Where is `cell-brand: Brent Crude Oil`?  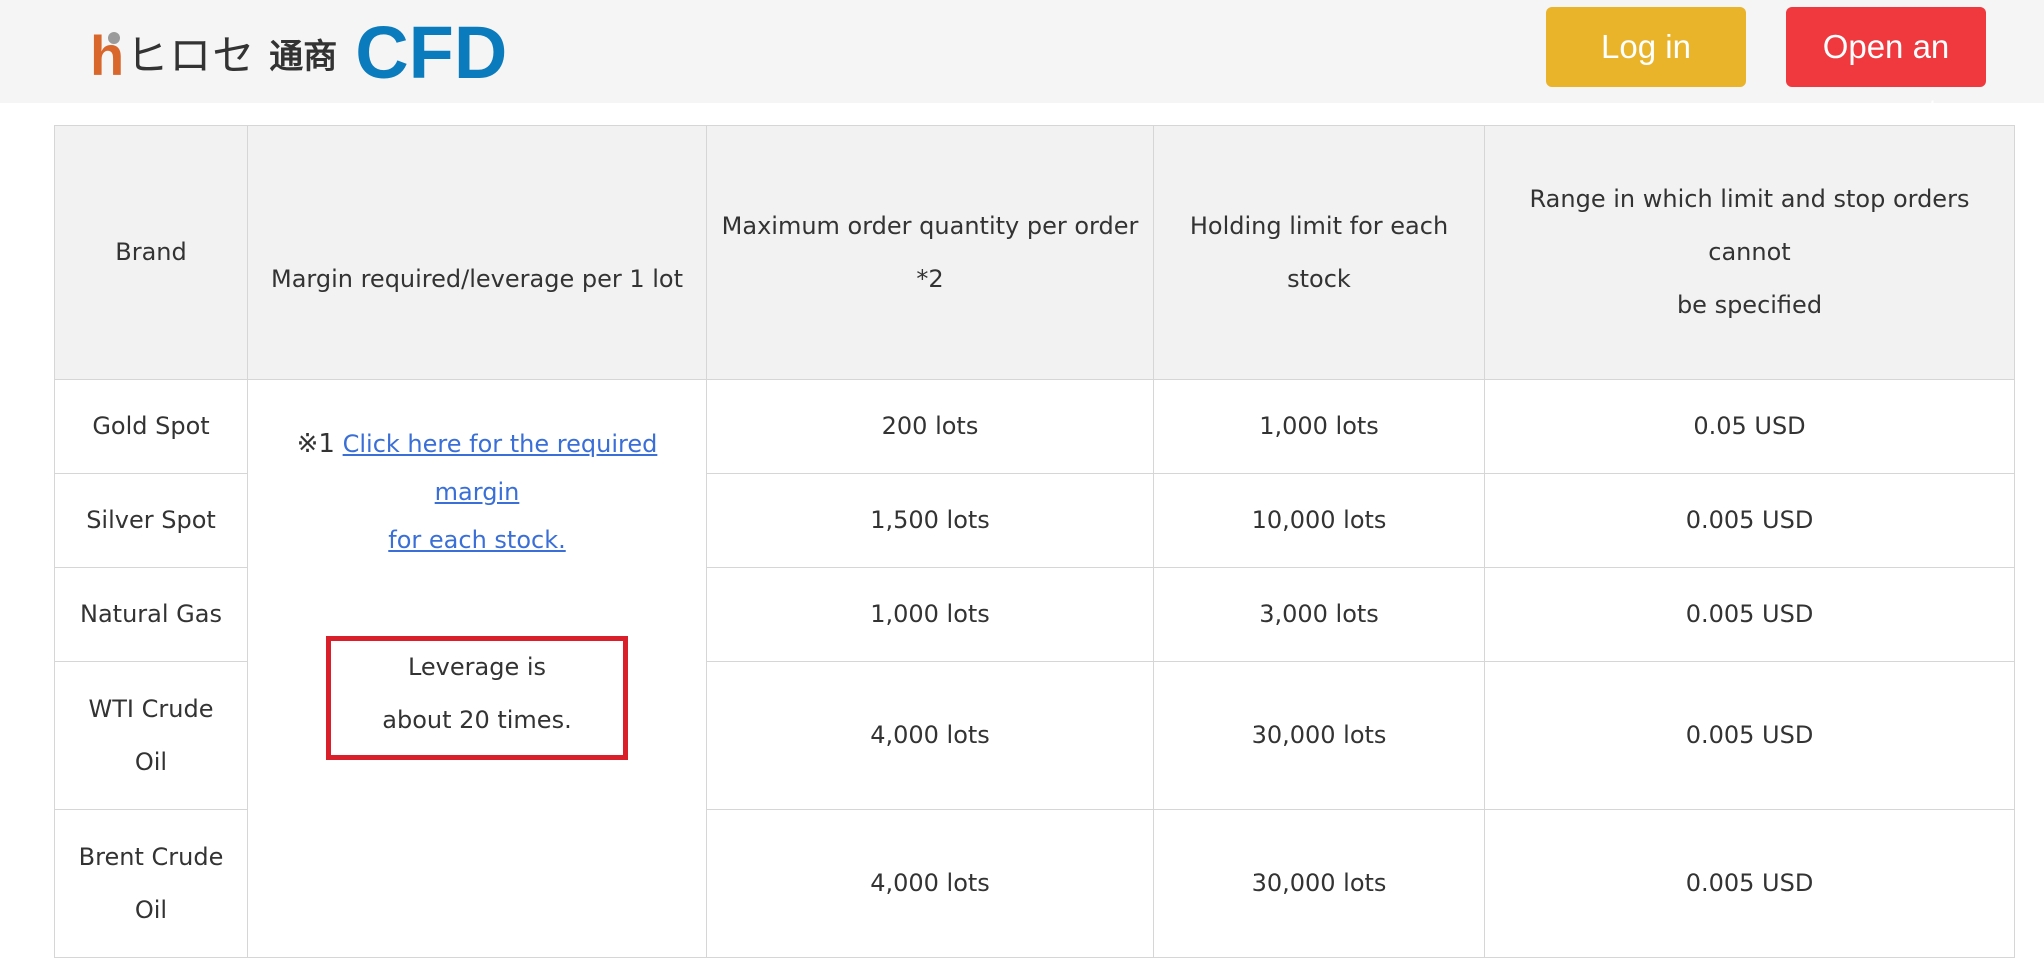 cell-brand: Brent Crude Oil is located at coordinates (151, 883).